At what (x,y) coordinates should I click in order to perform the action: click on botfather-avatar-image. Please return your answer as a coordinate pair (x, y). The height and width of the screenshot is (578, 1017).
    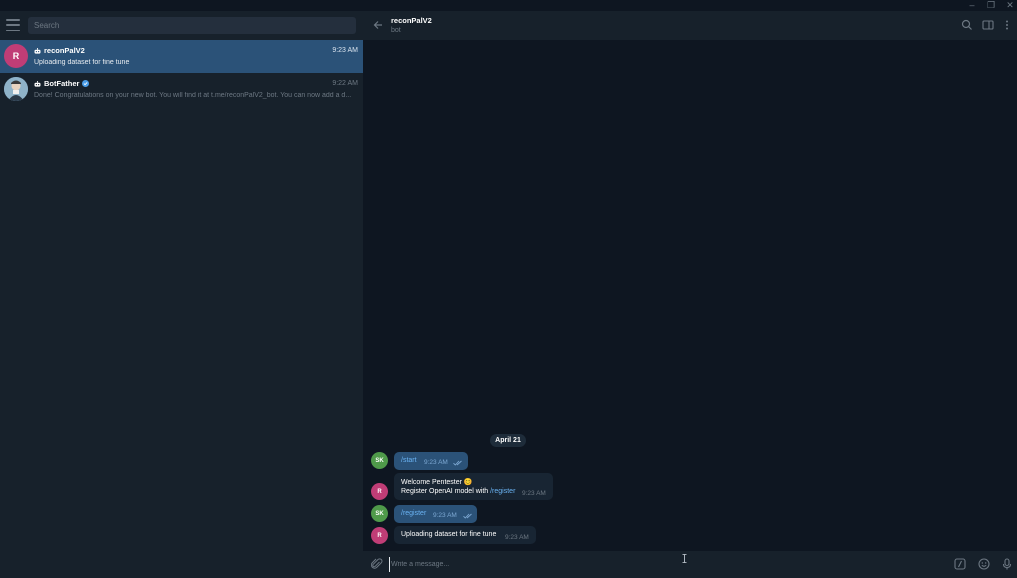
    Looking at the image, I should click on (16, 89).